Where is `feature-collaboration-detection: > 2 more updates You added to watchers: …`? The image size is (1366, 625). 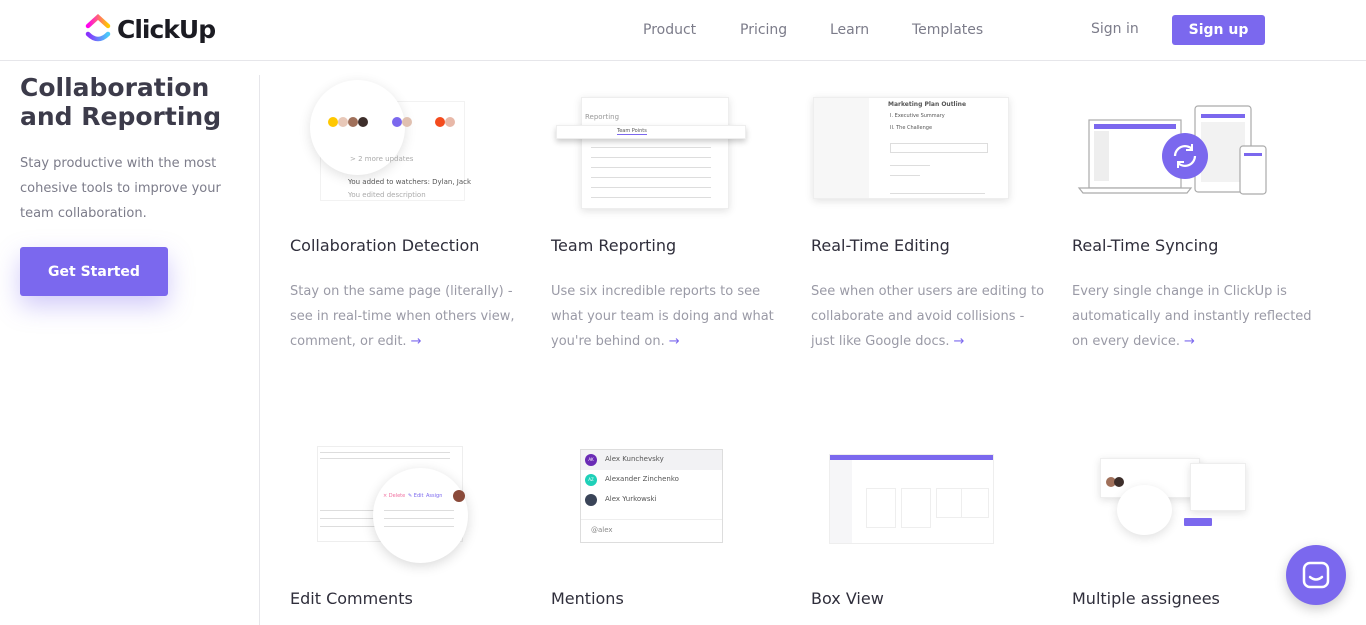
feature-collaboration-detection: > 2 more updates You added to watchers: … is located at coordinates (410, 214).